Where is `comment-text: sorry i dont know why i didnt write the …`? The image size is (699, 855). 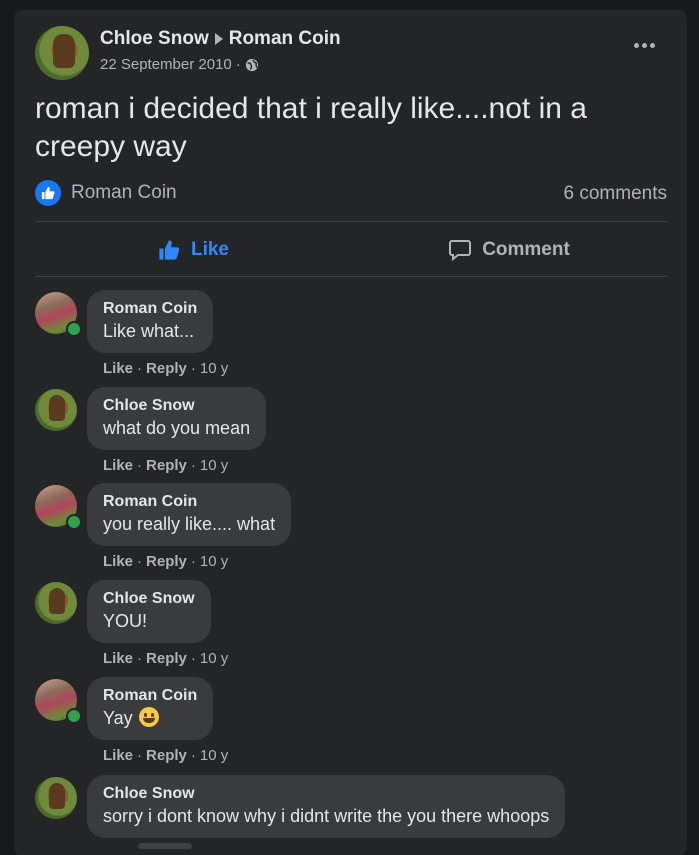 comment-text: sorry i dont know why i didnt write the … is located at coordinates (326, 816).